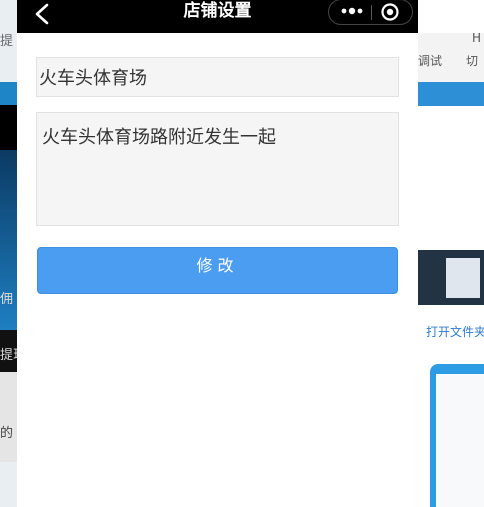 The width and height of the screenshot is (484, 507). What do you see at coordinates (472, 61) in the screenshot?
I see `background-toolbar-cut: 切` at bounding box center [472, 61].